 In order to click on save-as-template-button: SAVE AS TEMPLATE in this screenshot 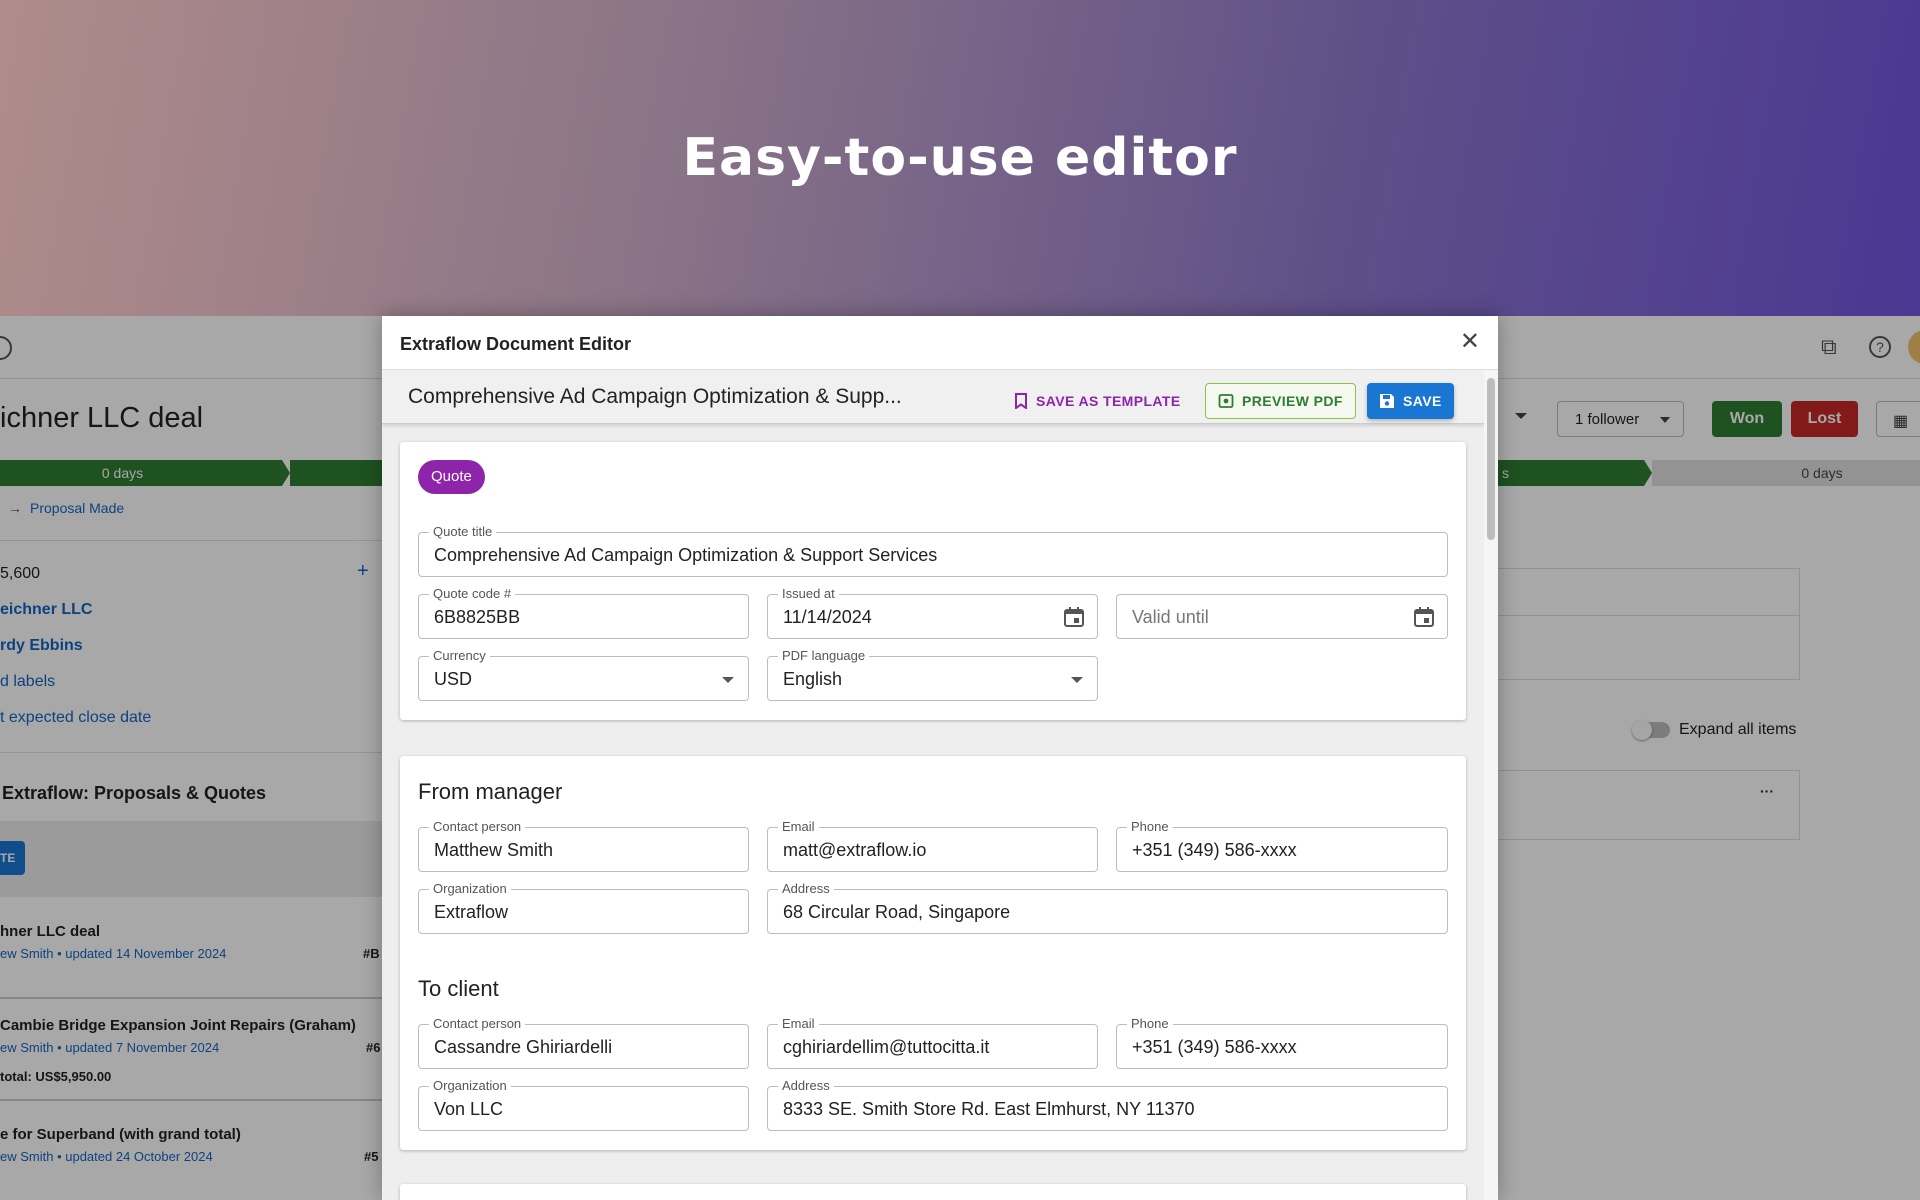, I will do `click(1097, 401)`.